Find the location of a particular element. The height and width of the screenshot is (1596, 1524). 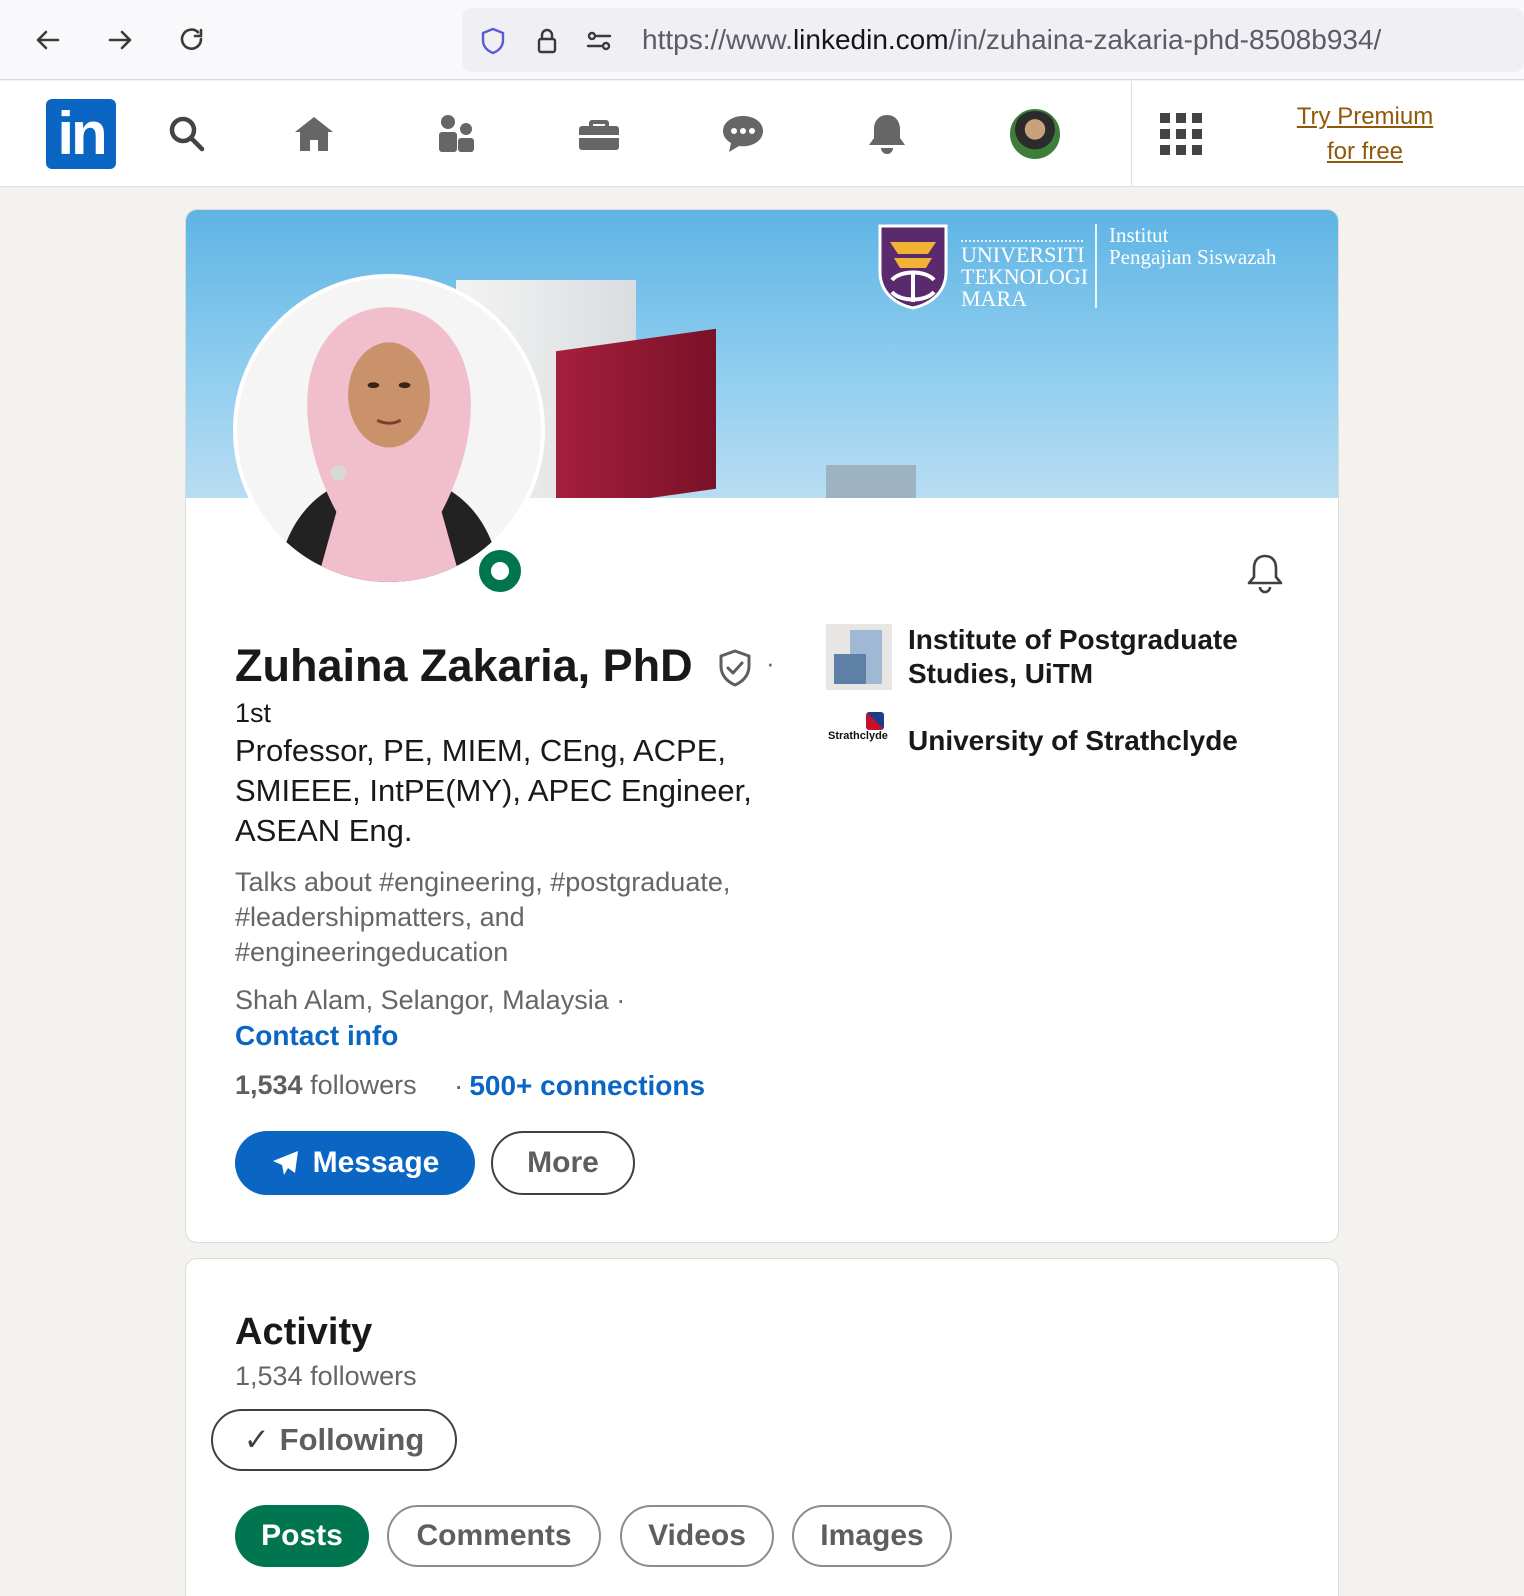

followers-count: 1,534 followers is located at coordinates (326, 1085).